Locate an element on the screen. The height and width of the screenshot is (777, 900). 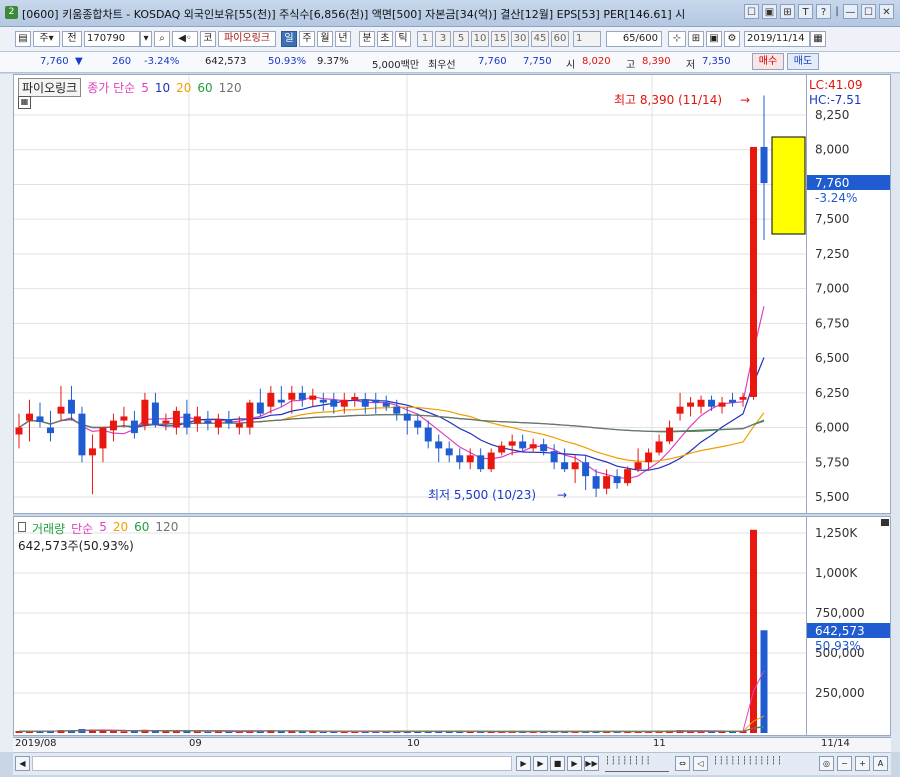
interval-count-input: 1 is located at coordinates (587, 39).